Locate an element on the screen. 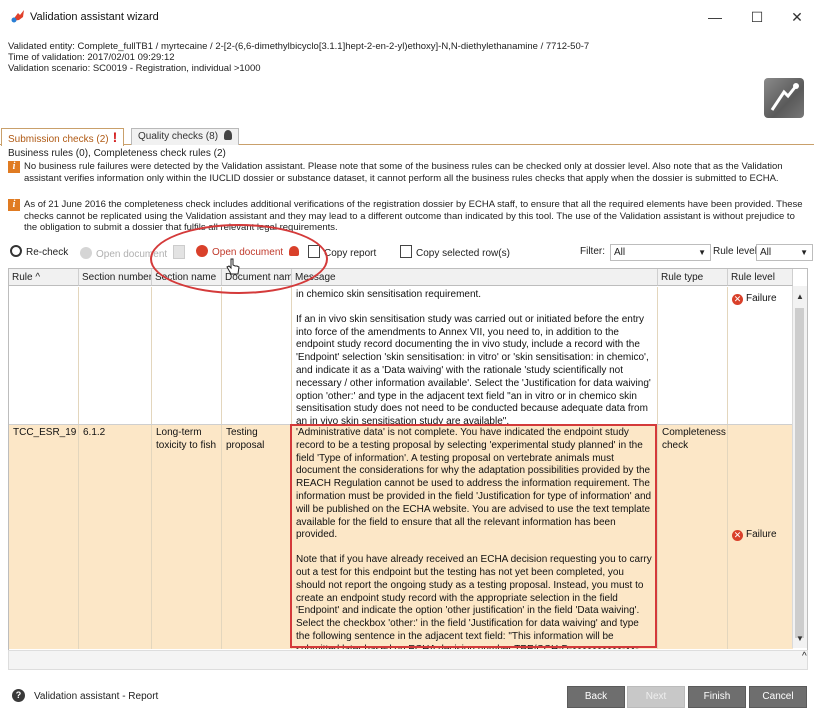 Image resolution: width=814 pixels, height=717 pixels. award-icon is located at coordinates (227, 135).